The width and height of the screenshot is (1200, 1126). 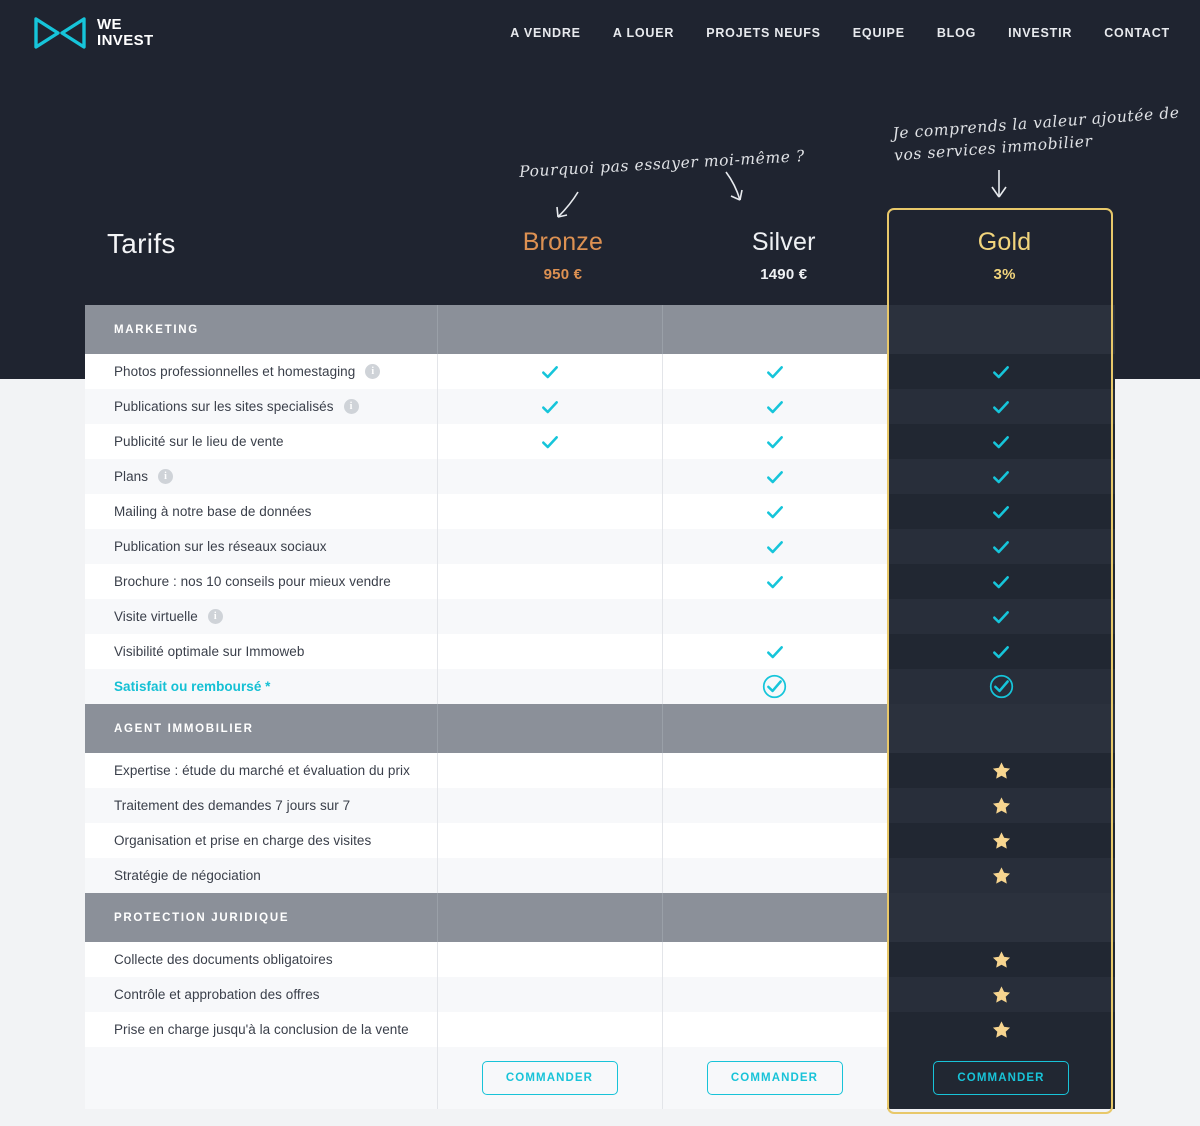 I want to click on nav-item-investir: INVESTIR, so click(x=1040, y=33).